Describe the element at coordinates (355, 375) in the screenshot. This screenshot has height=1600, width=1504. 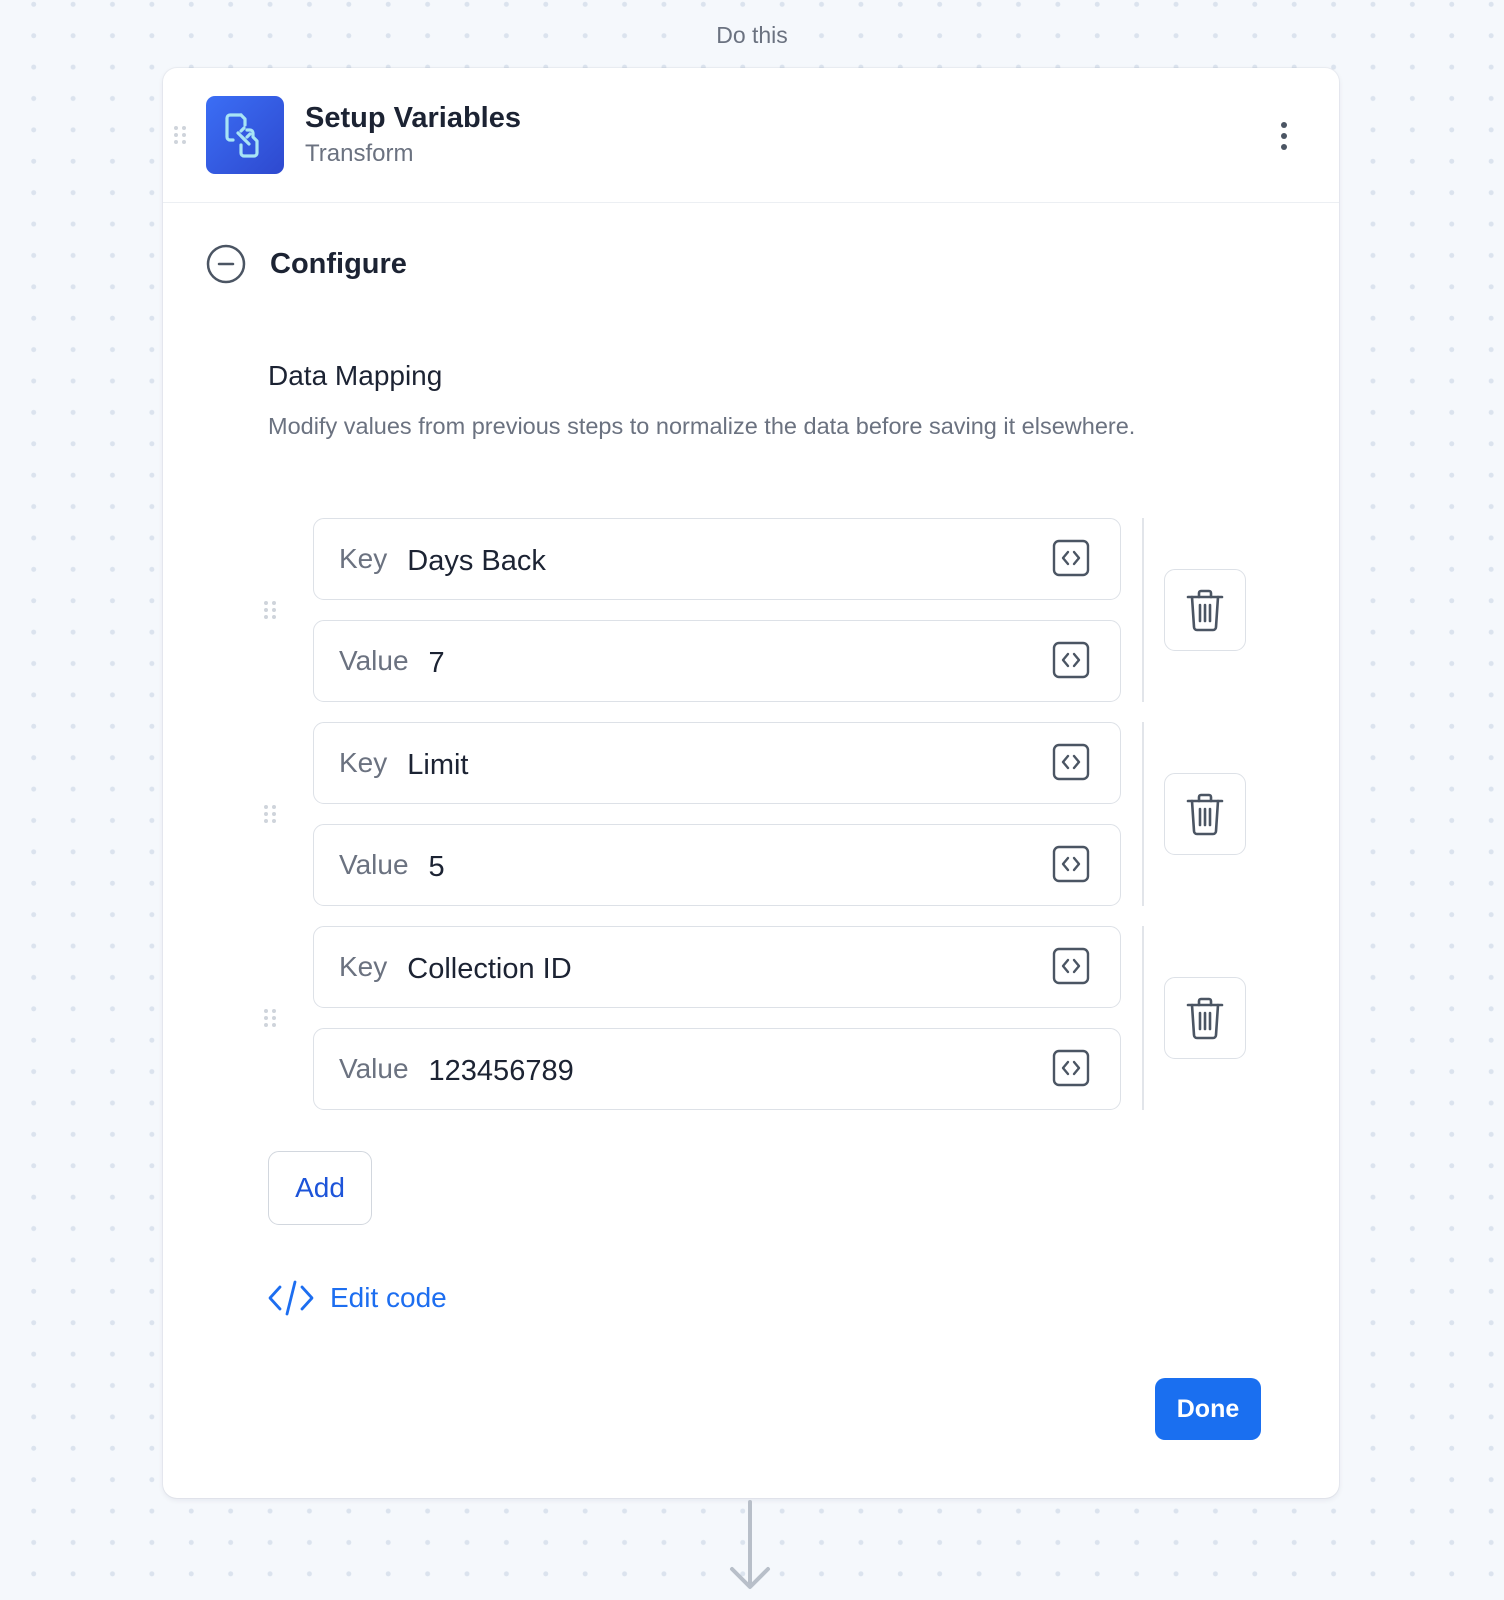
I see `data-mapping-title: Data Mapping` at that location.